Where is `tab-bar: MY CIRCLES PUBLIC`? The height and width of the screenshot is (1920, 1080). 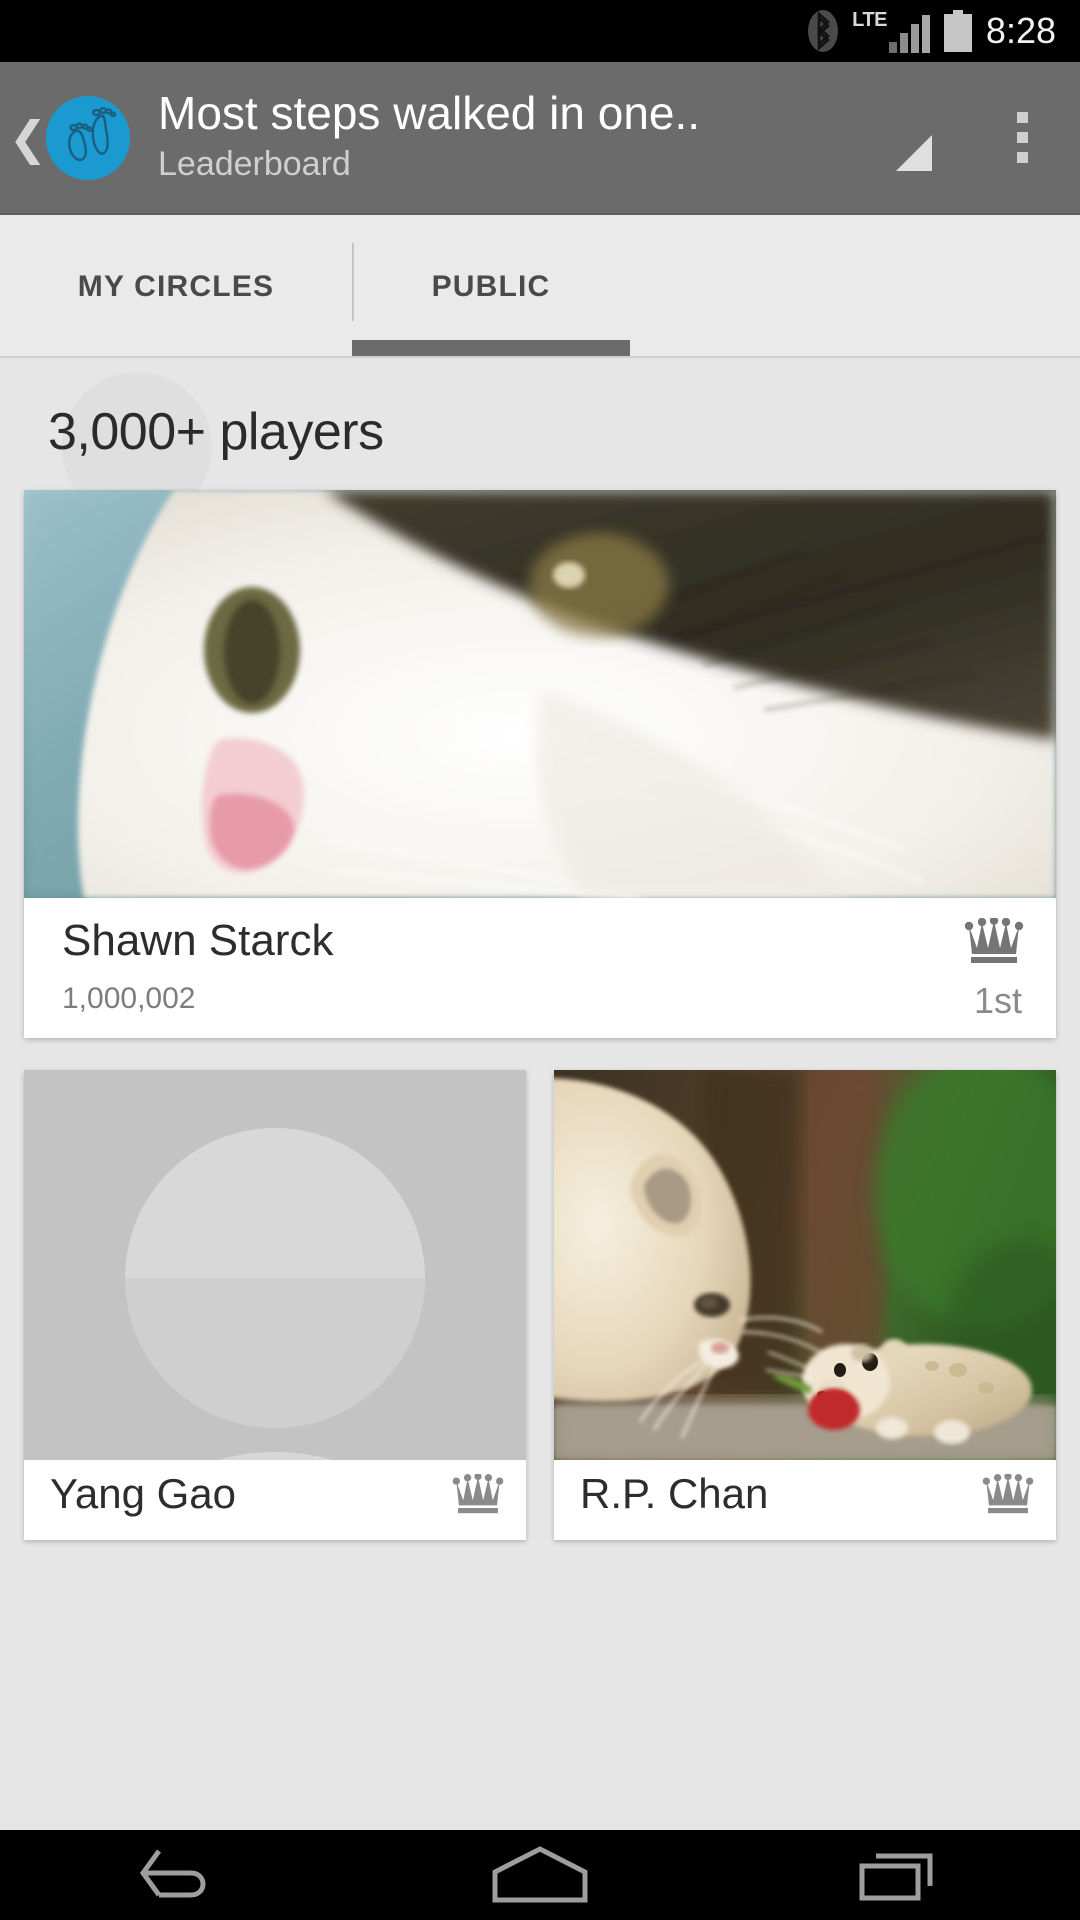
tab-bar: MY CIRCLES PUBLIC is located at coordinates (540, 286).